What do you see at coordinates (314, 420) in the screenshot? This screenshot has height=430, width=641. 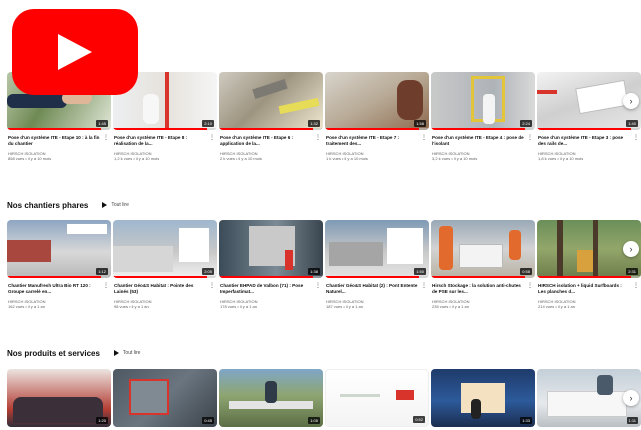 I see `video-duration: 1:05` at bounding box center [314, 420].